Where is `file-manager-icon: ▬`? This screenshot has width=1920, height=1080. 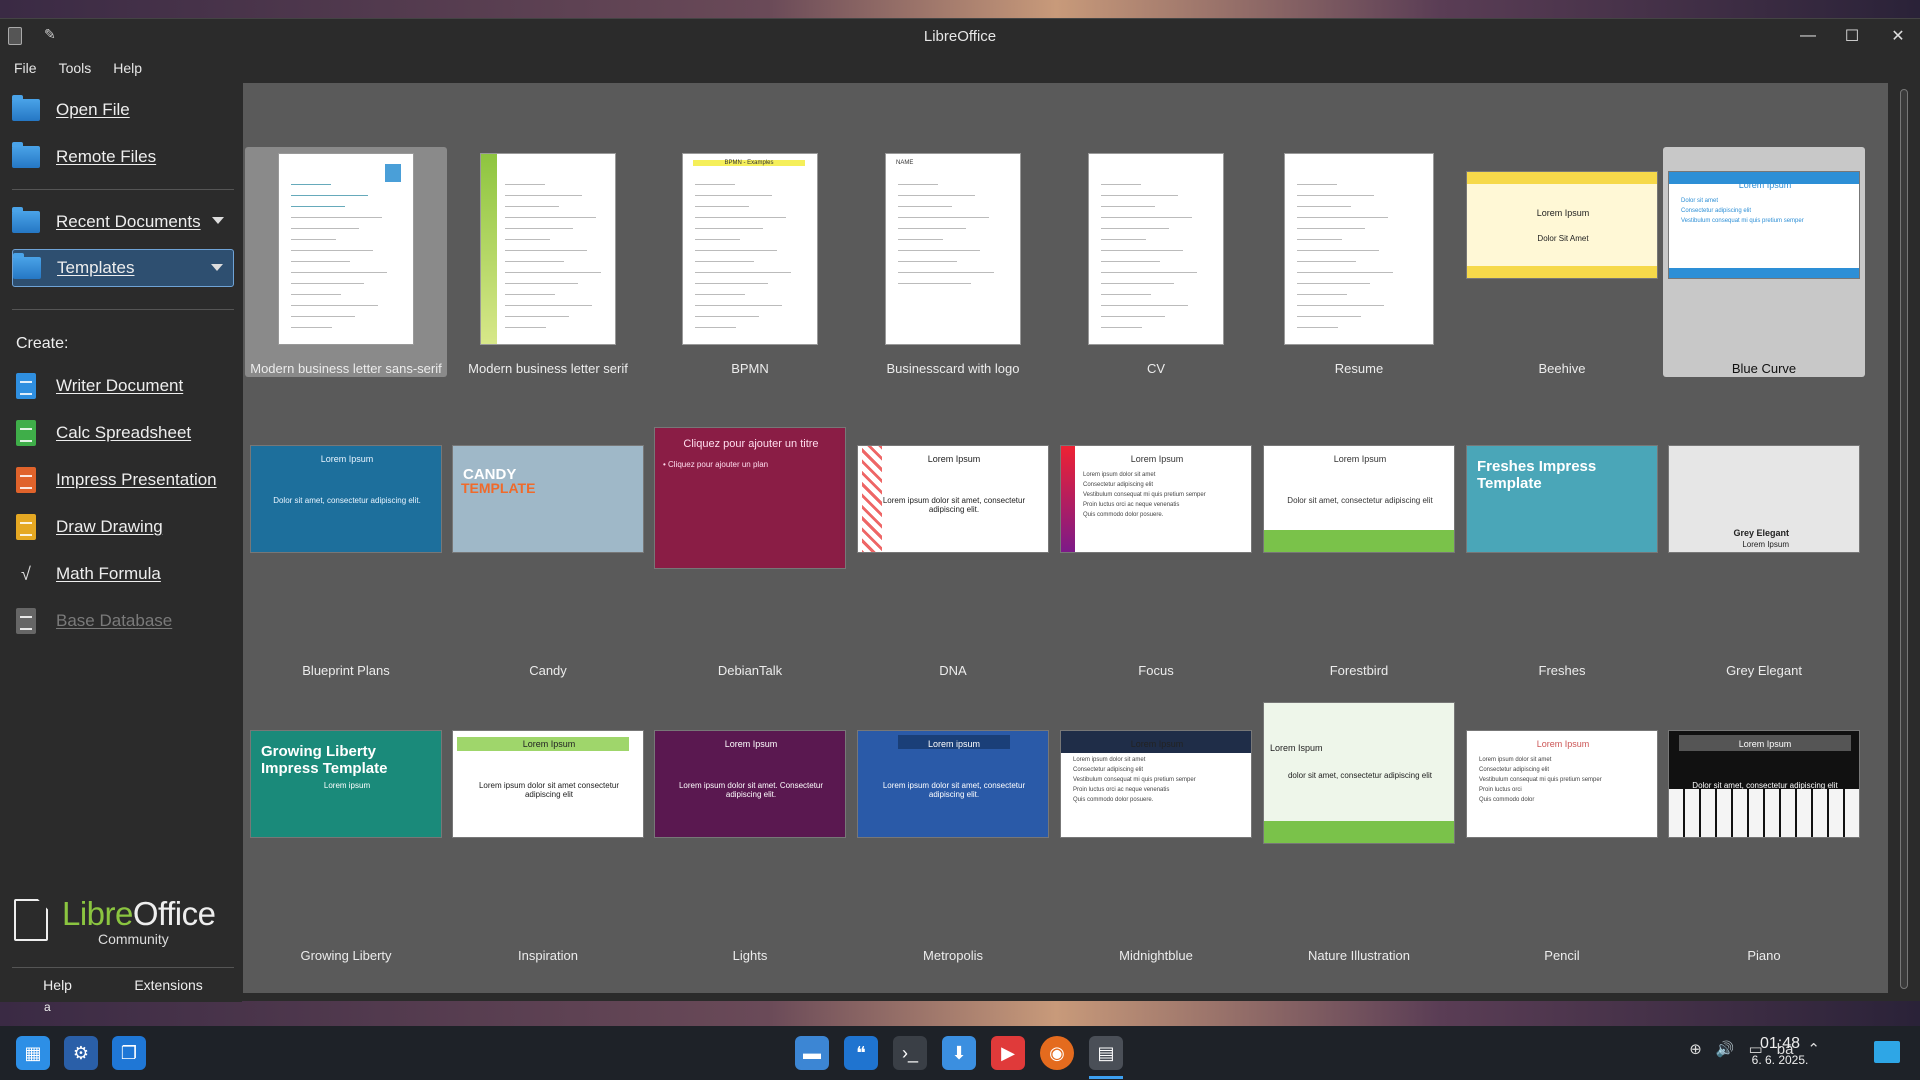
file-manager-icon: ▬ is located at coordinates (812, 1053).